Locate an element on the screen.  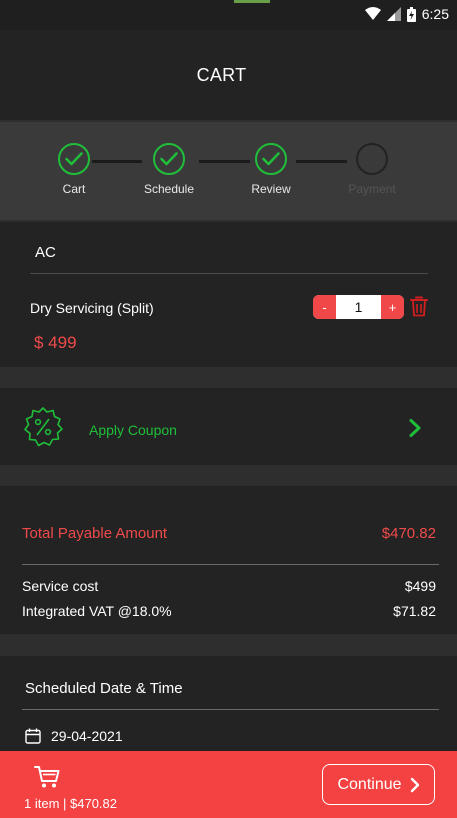
step-label: Review is located at coordinates (271, 189).